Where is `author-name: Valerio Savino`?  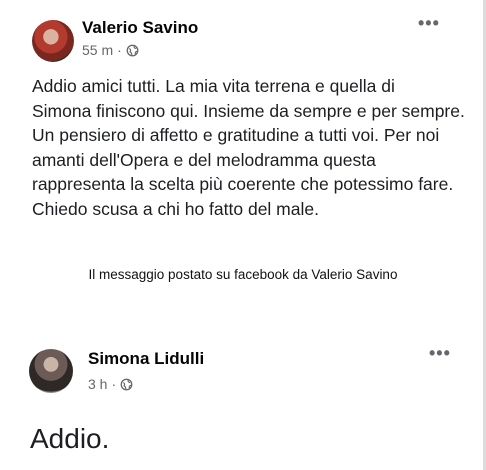 author-name: Valerio Savino is located at coordinates (140, 28).